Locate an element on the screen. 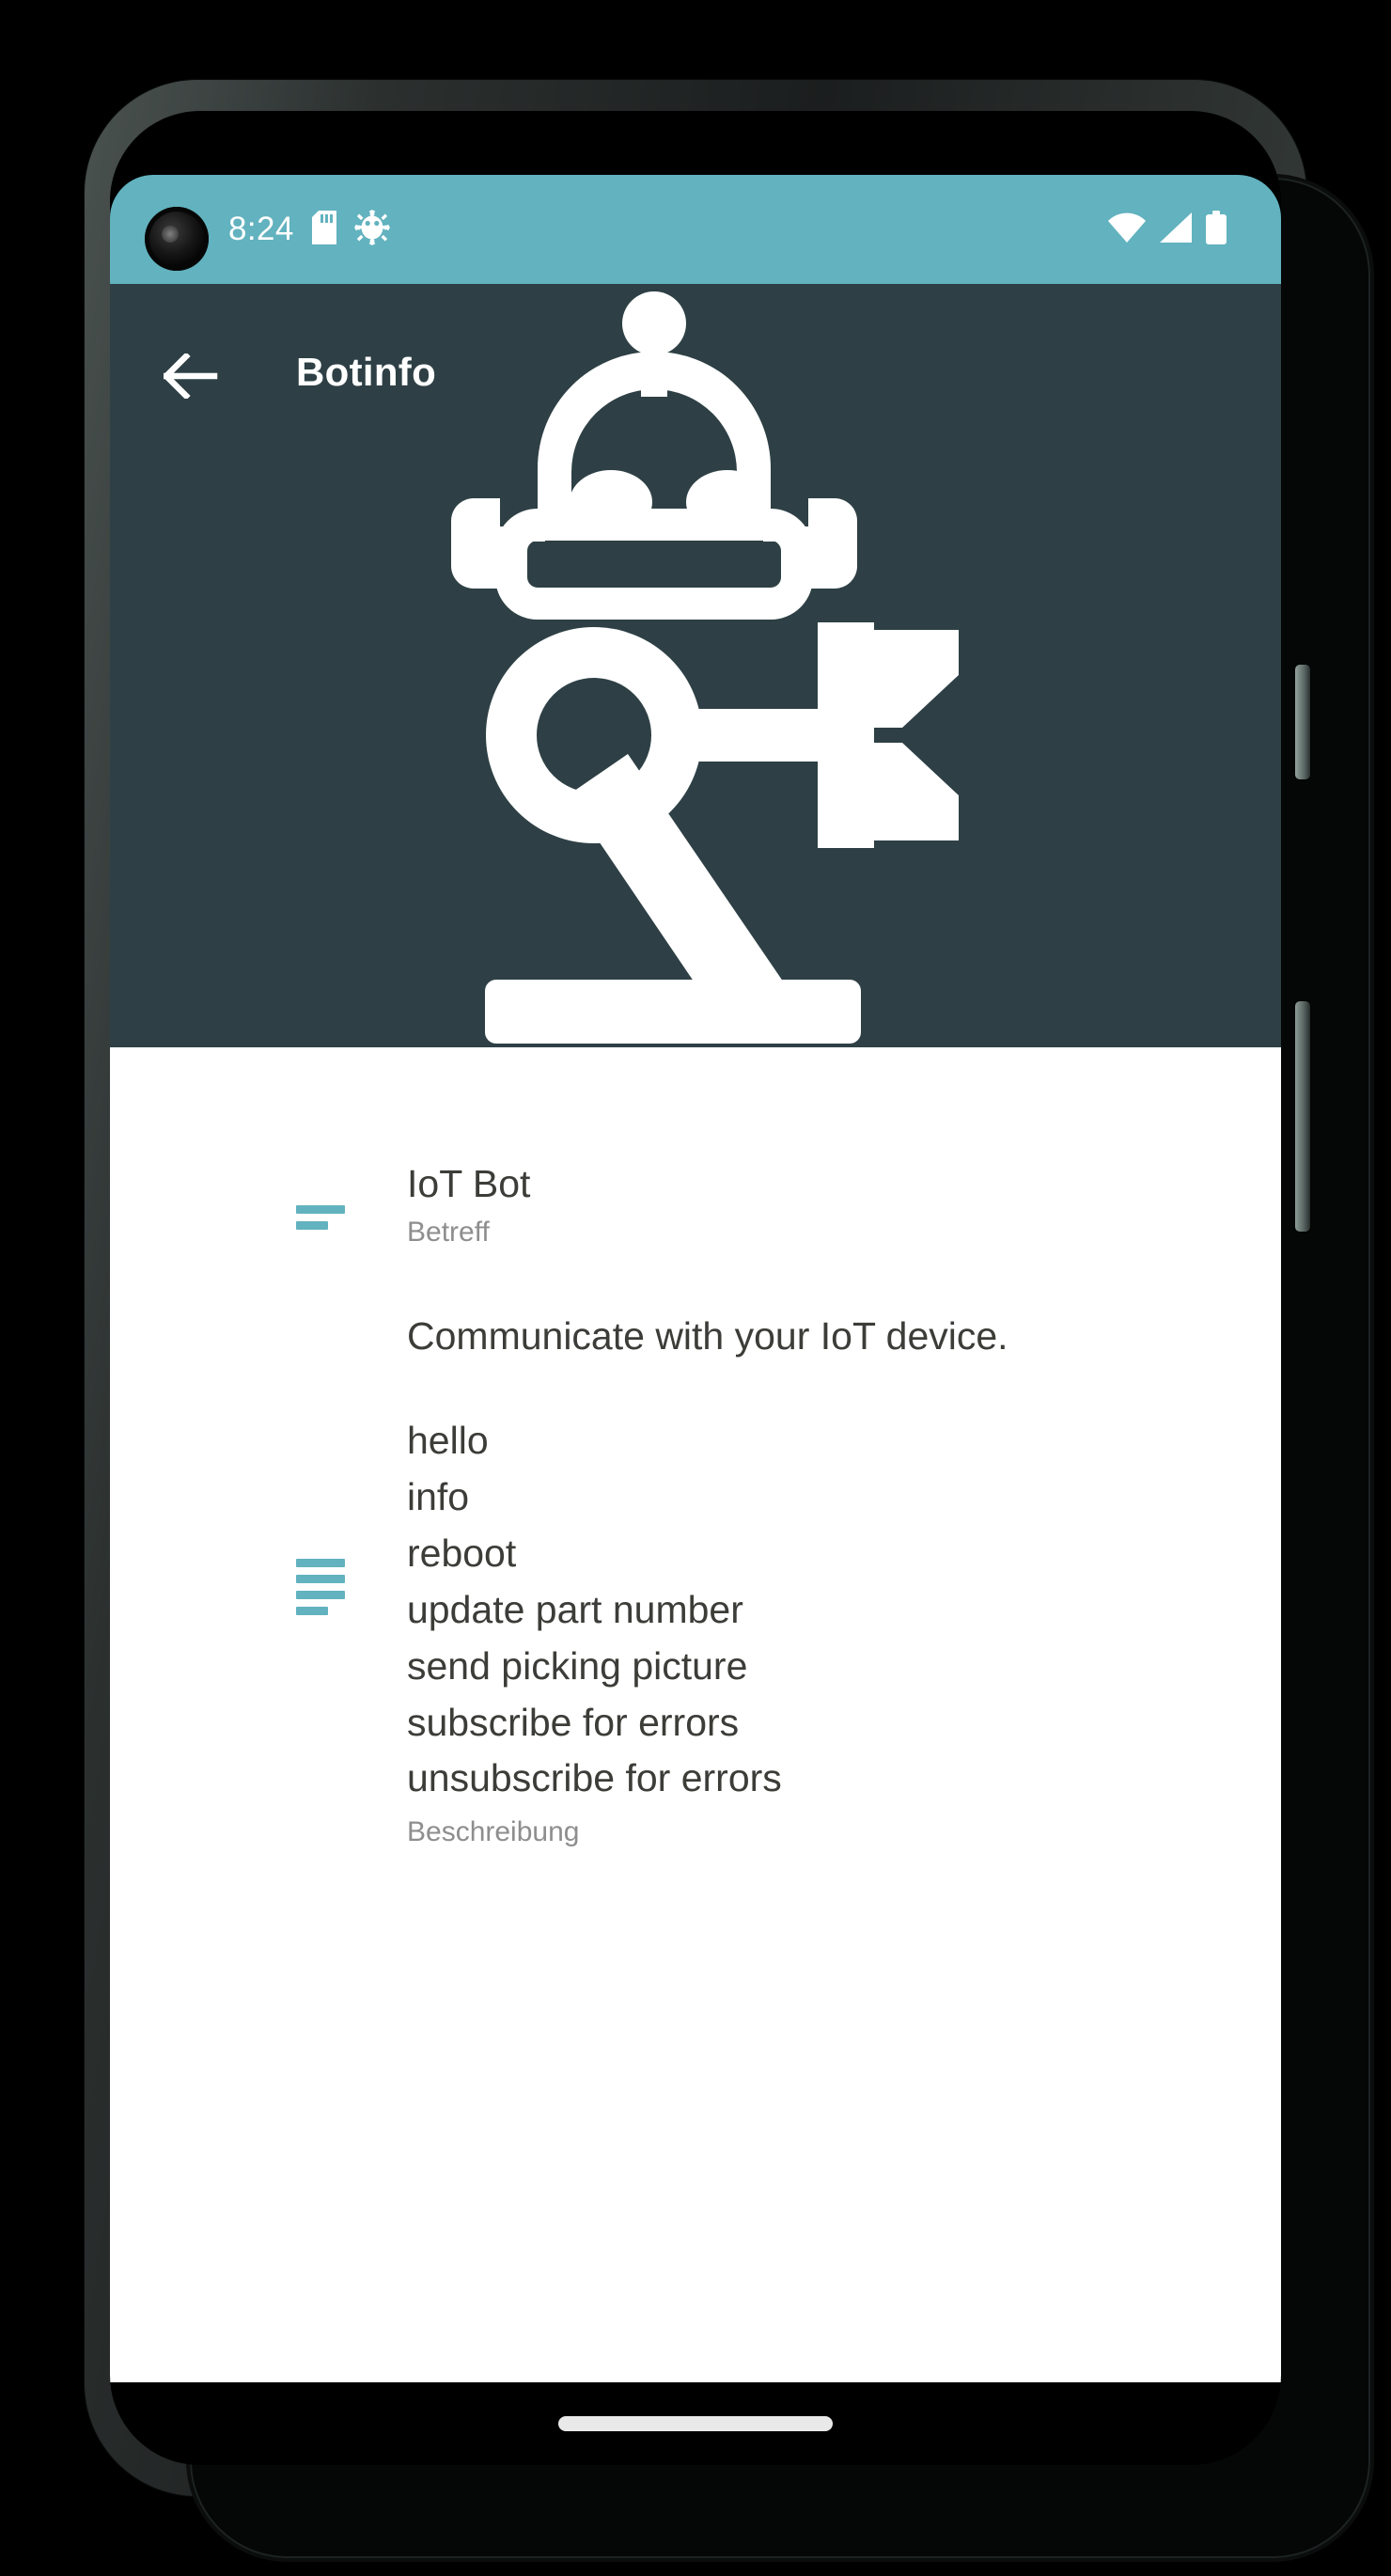 This screenshot has width=1391, height=2576. front-camera-icon is located at coordinates (177, 239).